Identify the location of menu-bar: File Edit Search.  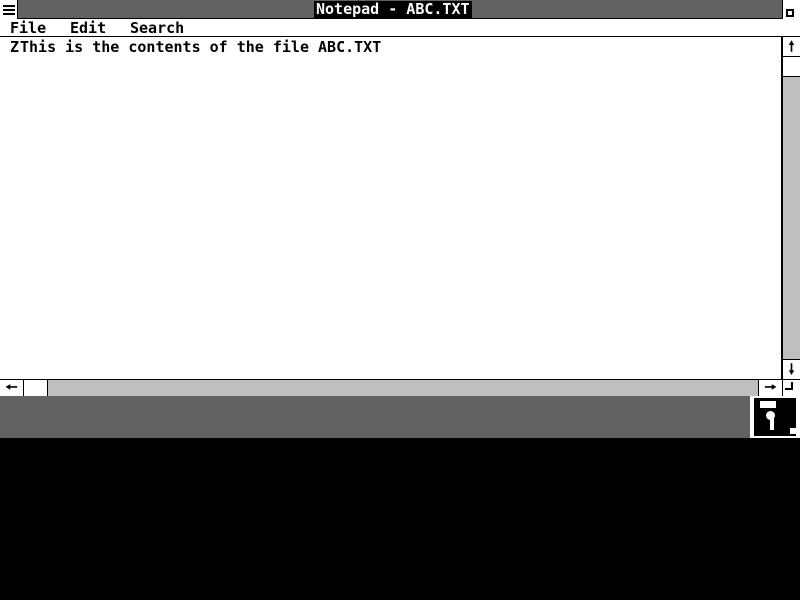
(400, 28).